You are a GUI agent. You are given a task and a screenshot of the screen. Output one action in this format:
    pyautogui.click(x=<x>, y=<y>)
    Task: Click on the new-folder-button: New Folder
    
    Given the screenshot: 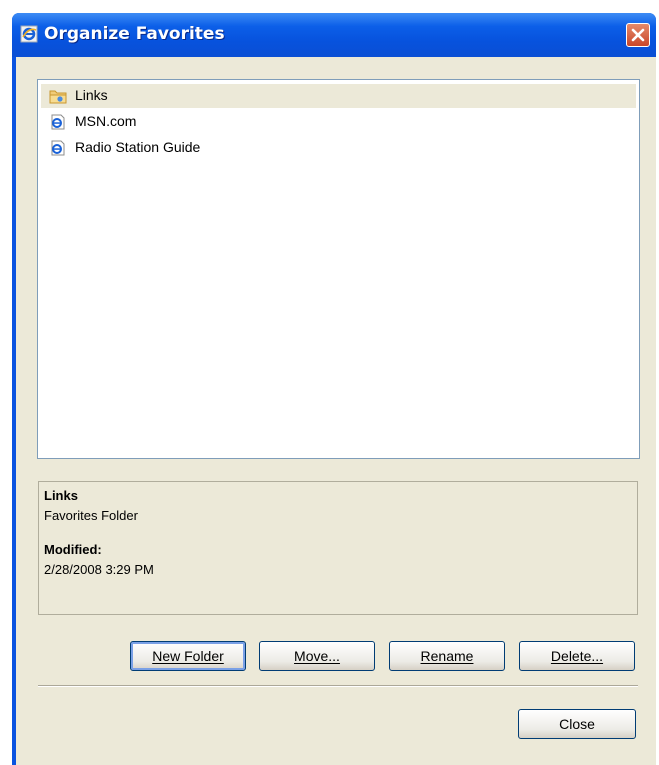 What is the action you would take?
    pyautogui.click(x=188, y=656)
    